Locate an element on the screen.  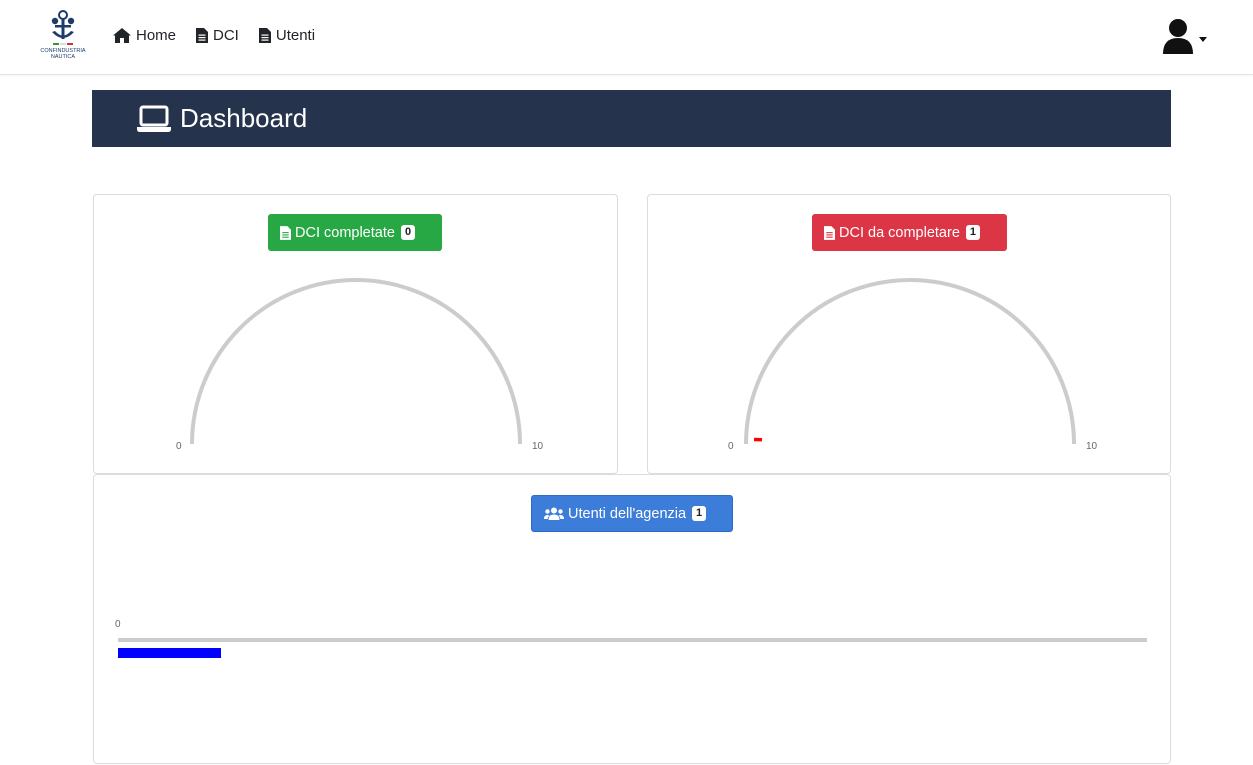
nav-utenti: Utenti is located at coordinates (287, 35).